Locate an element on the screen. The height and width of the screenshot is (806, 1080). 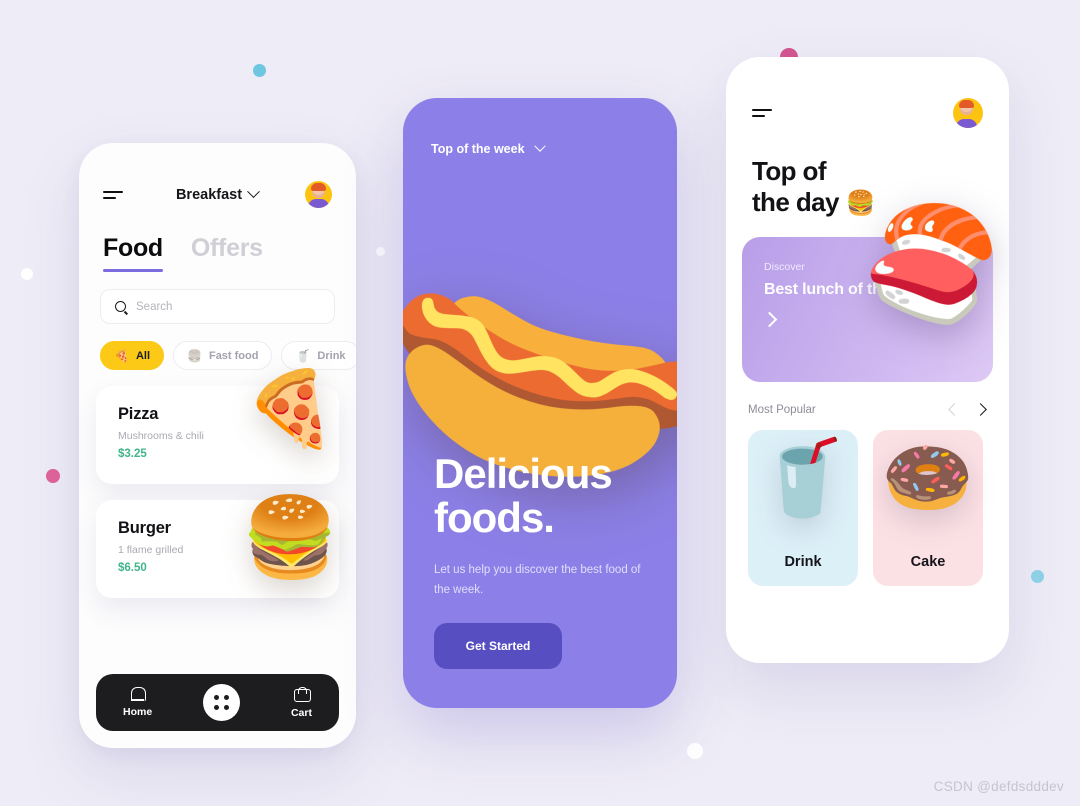
burger-image: 🍔 is located at coordinates (290, 537).